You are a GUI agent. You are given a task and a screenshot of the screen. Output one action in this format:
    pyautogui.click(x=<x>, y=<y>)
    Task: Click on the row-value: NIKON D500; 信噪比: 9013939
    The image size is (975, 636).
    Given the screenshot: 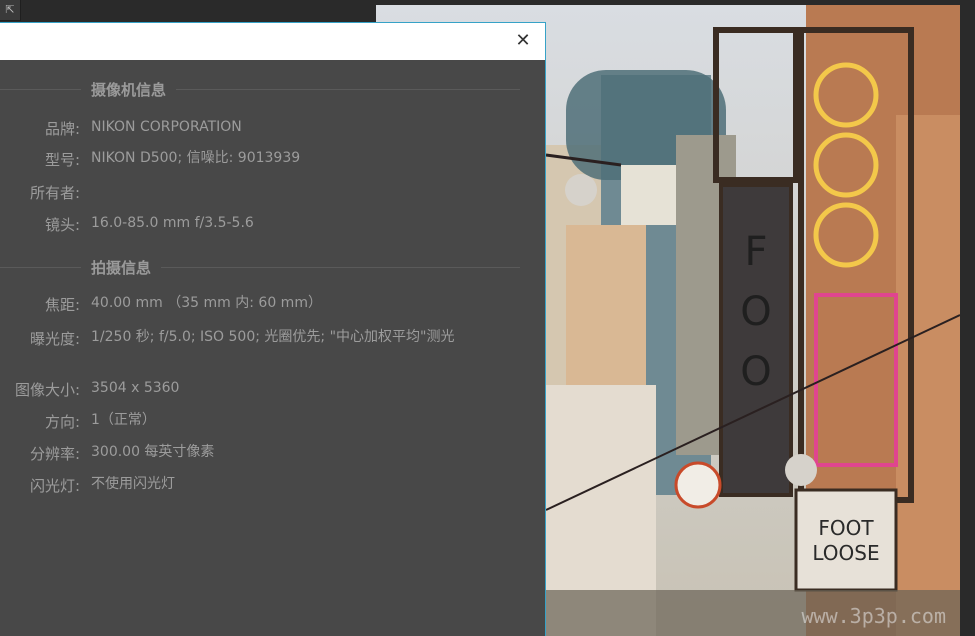 What is the action you would take?
    pyautogui.click(x=196, y=158)
    